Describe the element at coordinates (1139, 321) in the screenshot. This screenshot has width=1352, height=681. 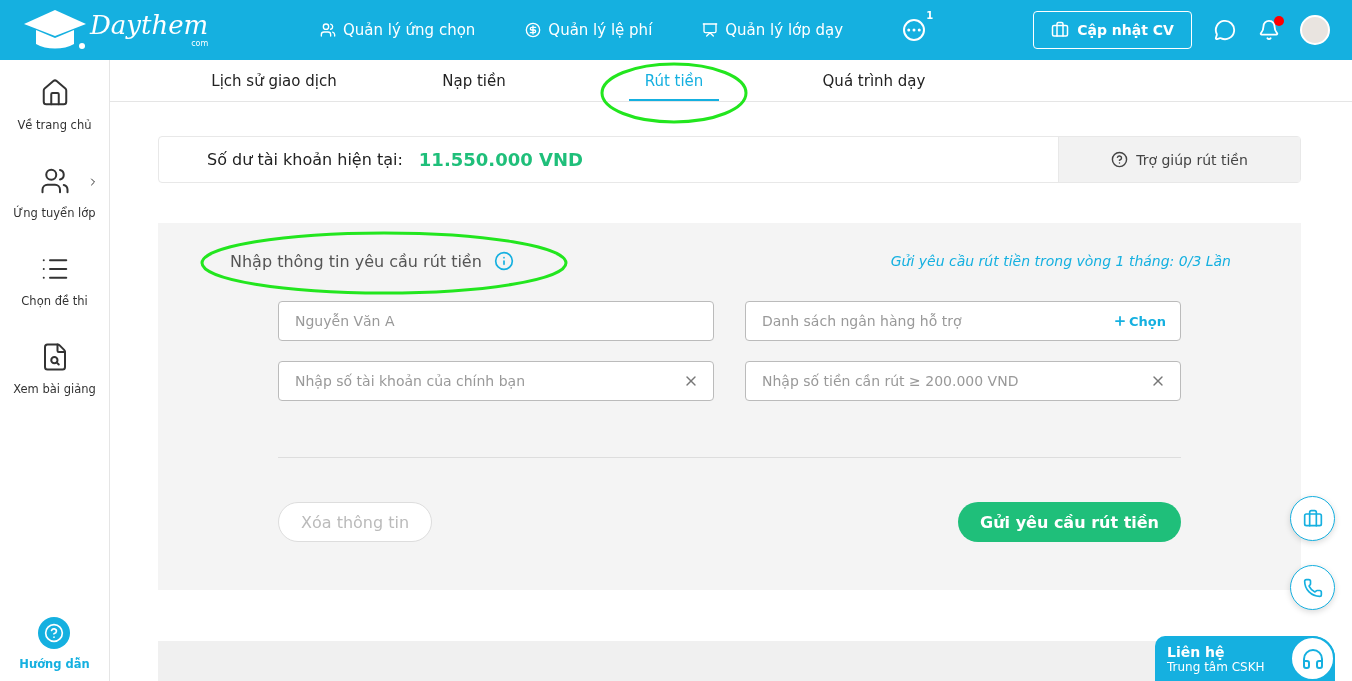
I see `choose-button: Chọn` at that location.